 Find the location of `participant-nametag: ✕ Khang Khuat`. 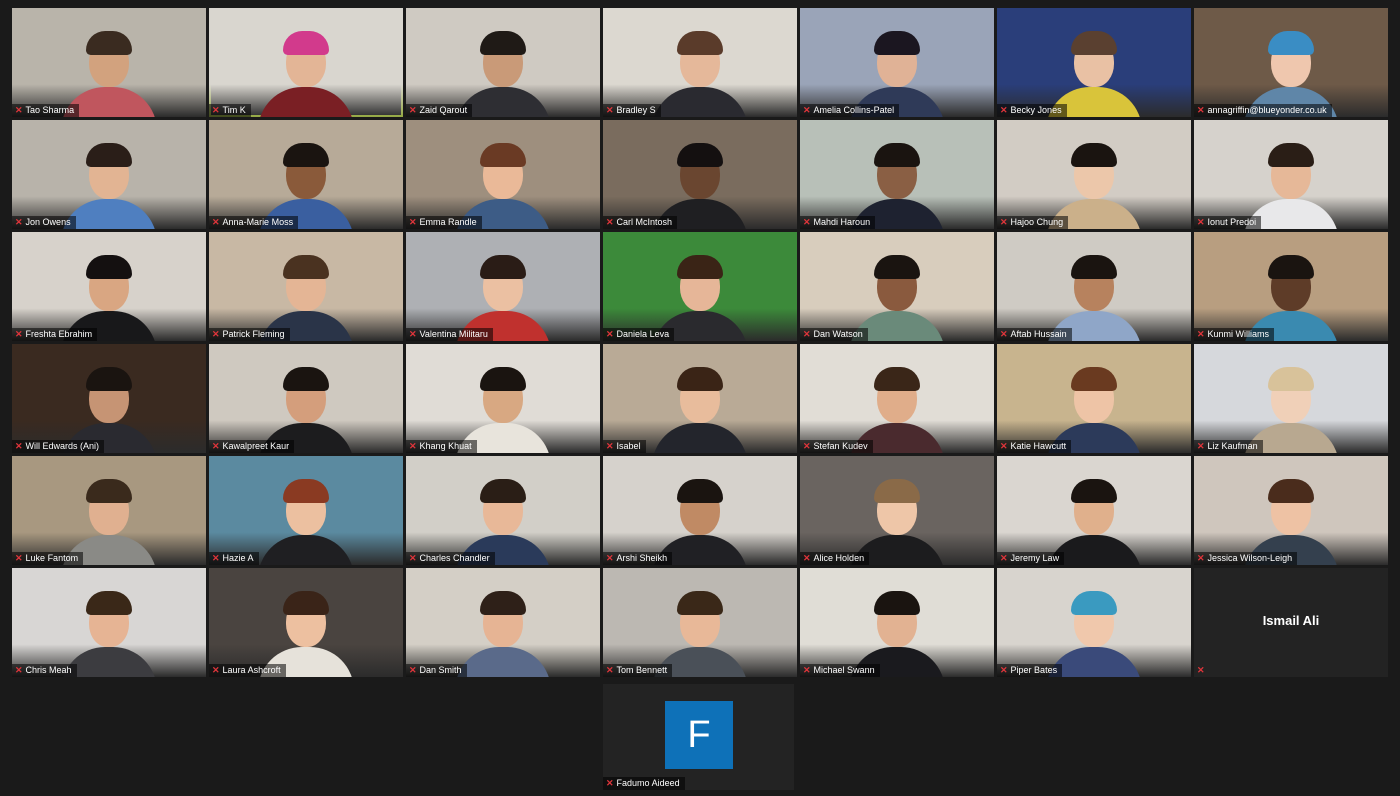

participant-nametag: ✕ Khang Khuat is located at coordinates (441, 446).